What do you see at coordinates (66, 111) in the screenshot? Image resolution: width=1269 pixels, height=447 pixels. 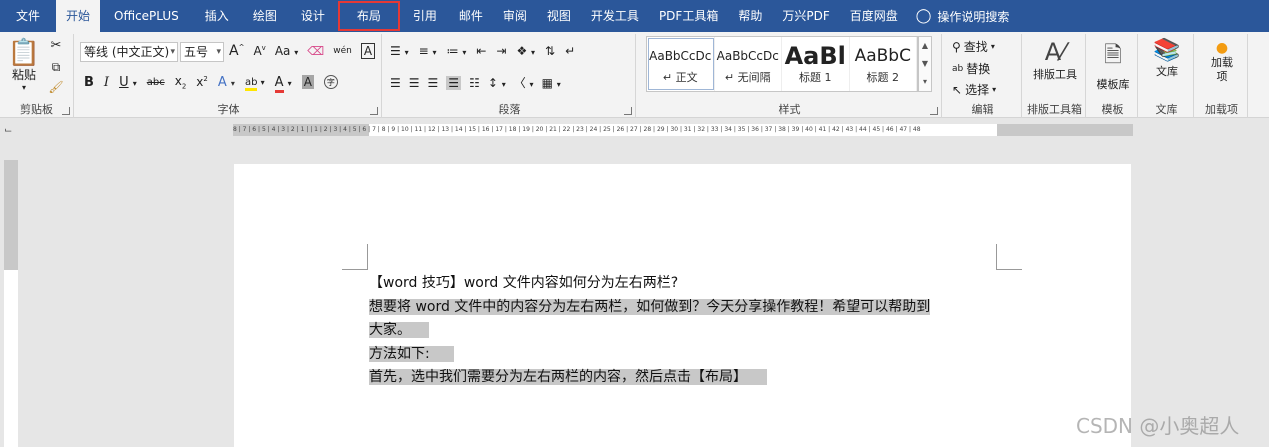 I see `clipboard-launcher-icon` at bounding box center [66, 111].